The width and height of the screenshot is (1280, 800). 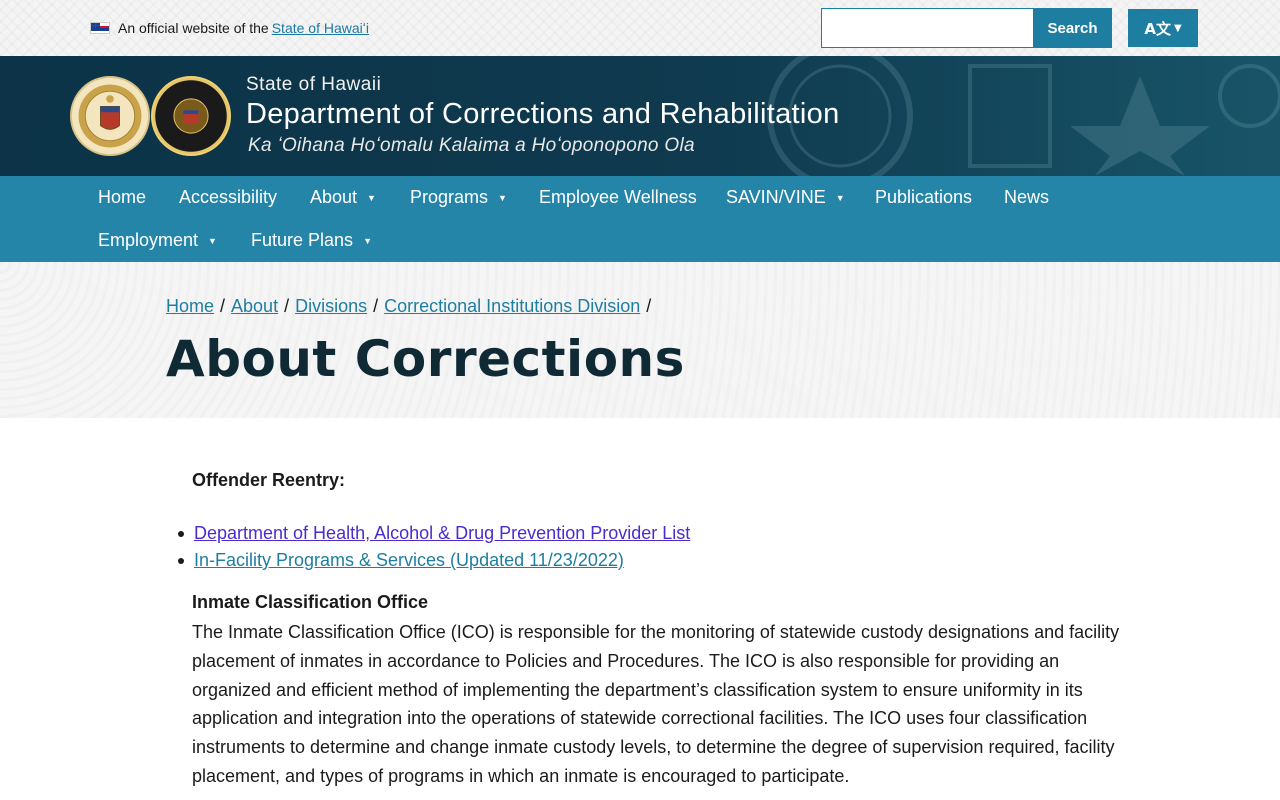 What do you see at coordinates (191, 116) in the screenshot?
I see `department-seal-logo` at bounding box center [191, 116].